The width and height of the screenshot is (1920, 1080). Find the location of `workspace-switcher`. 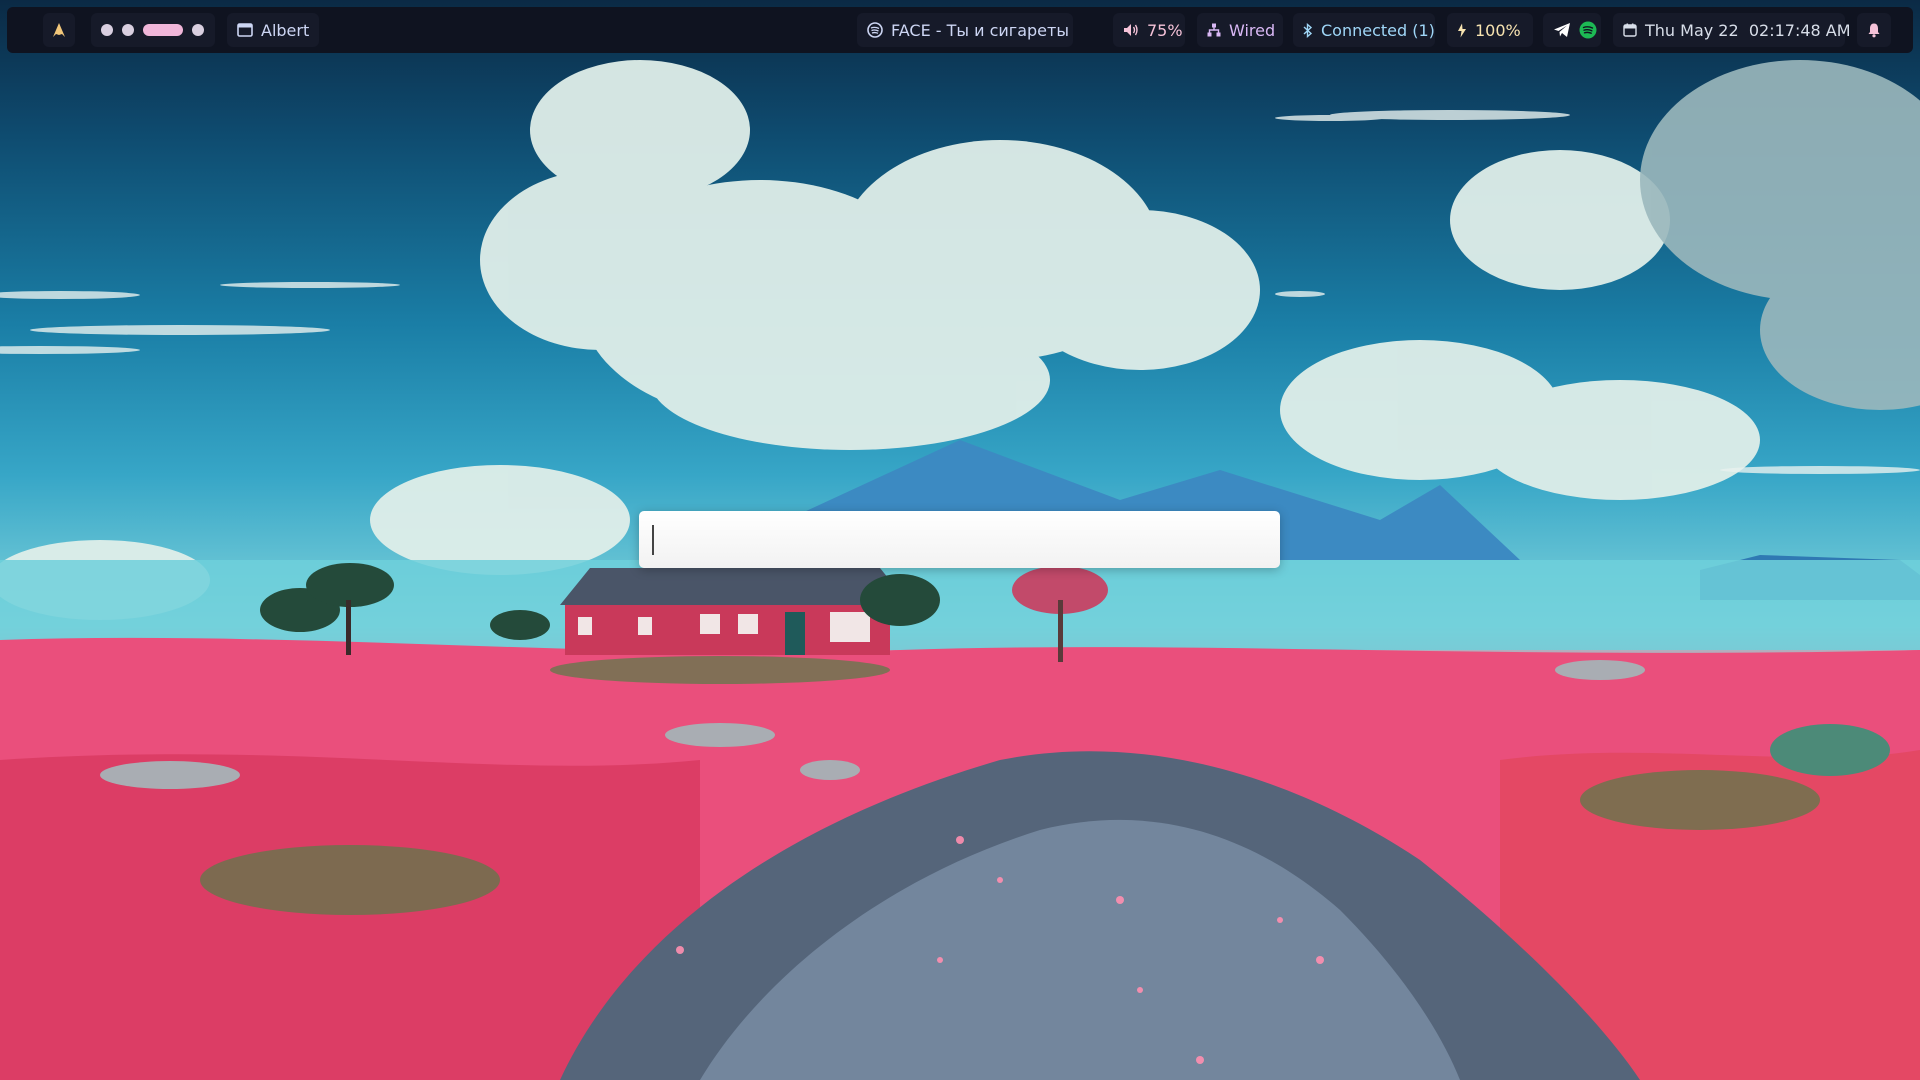

workspace-switcher is located at coordinates (153, 30).